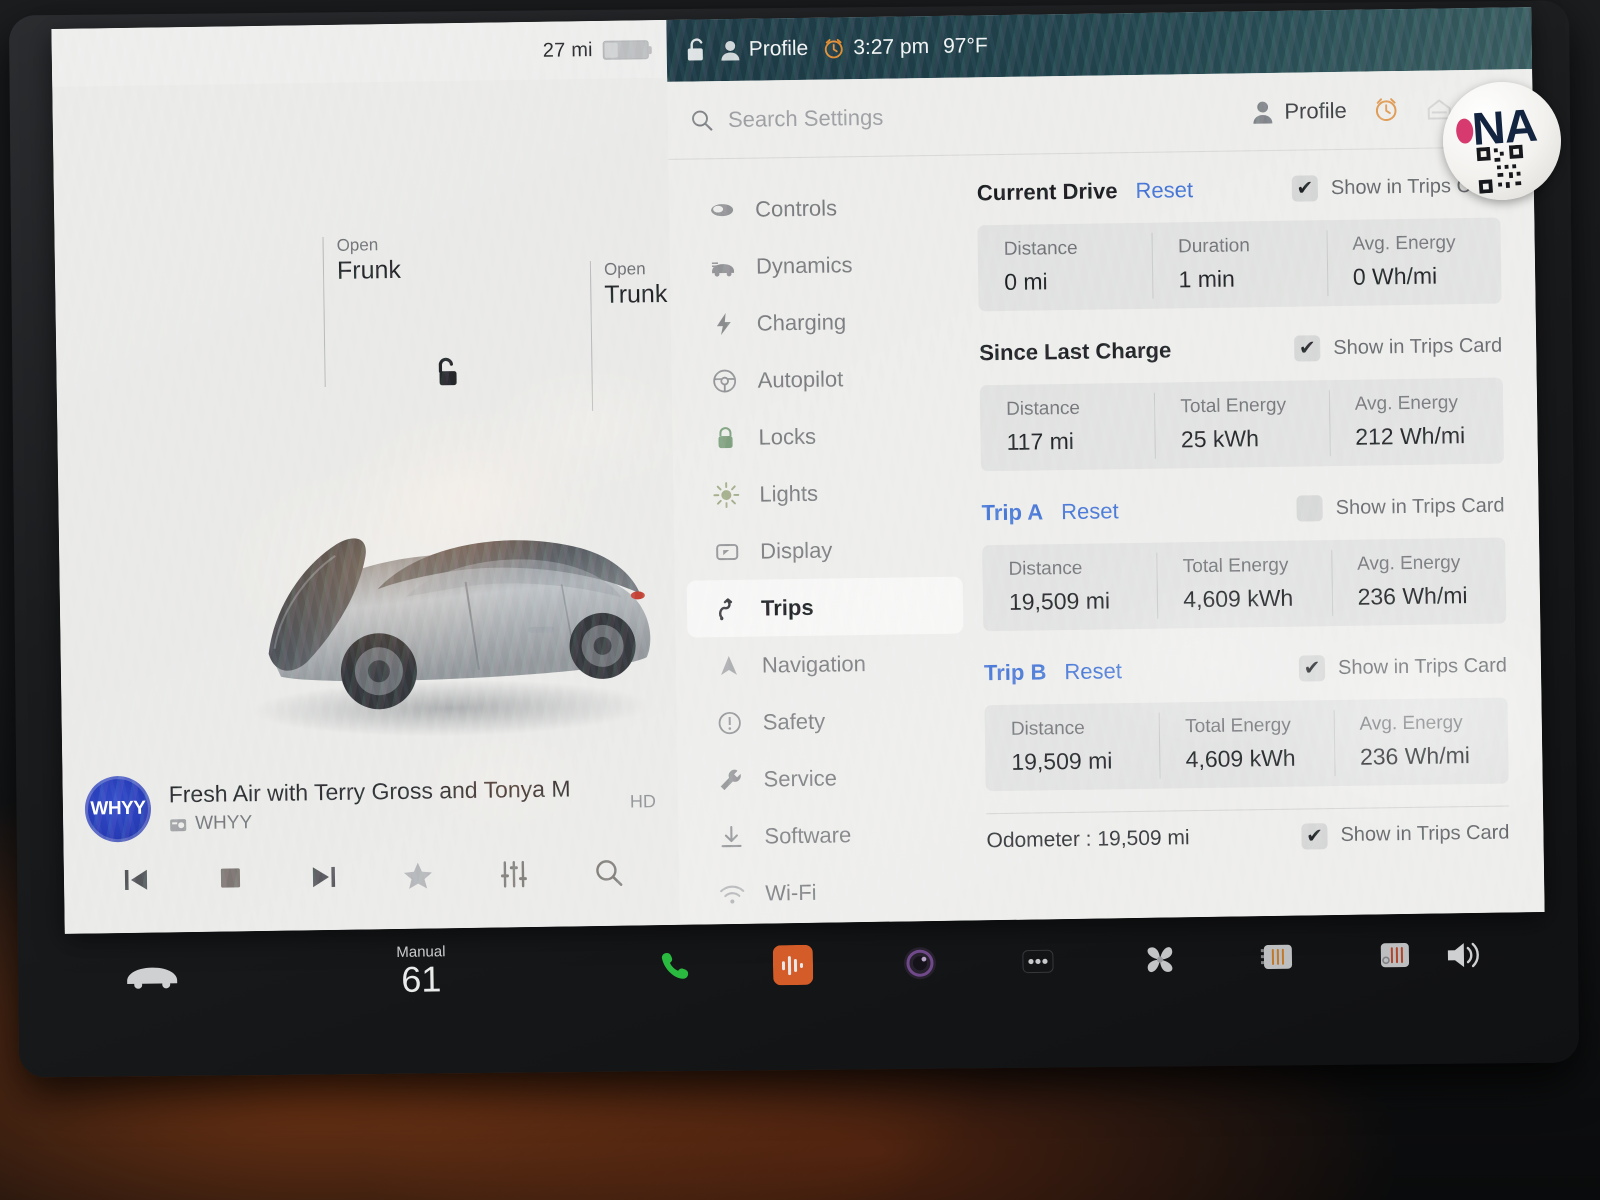 The image size is (1600, 1200). Describe the element at coordinates (1037, 961) in the screenshot. I see `more-dots-icon` at that location.